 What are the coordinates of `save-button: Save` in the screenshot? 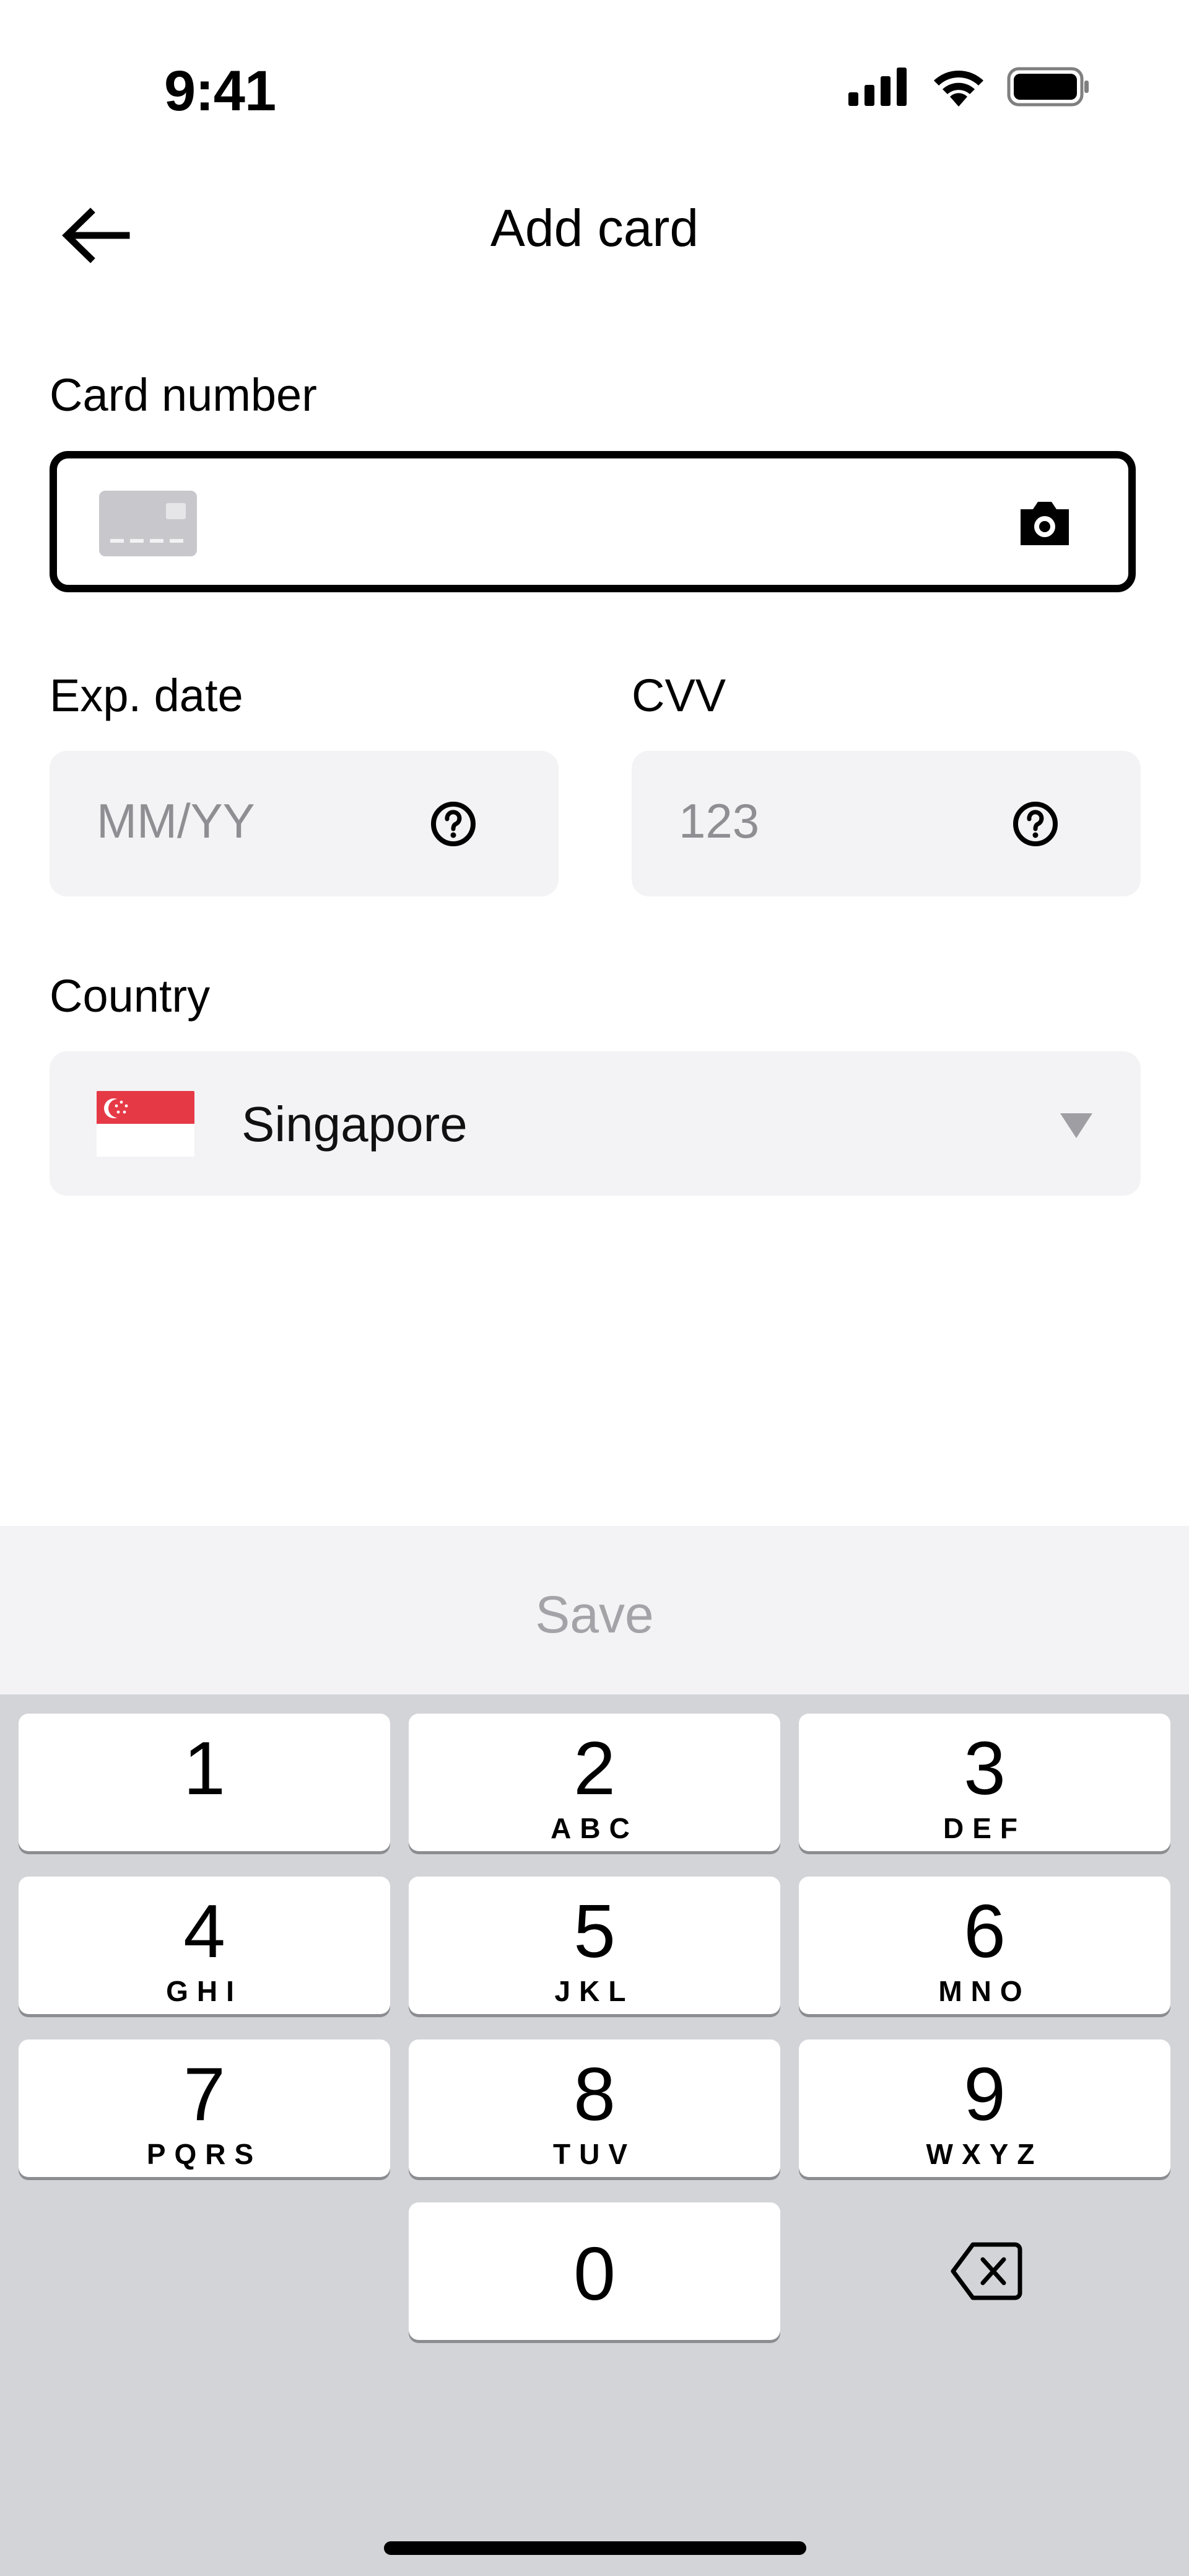 It's located at (594, 1615).